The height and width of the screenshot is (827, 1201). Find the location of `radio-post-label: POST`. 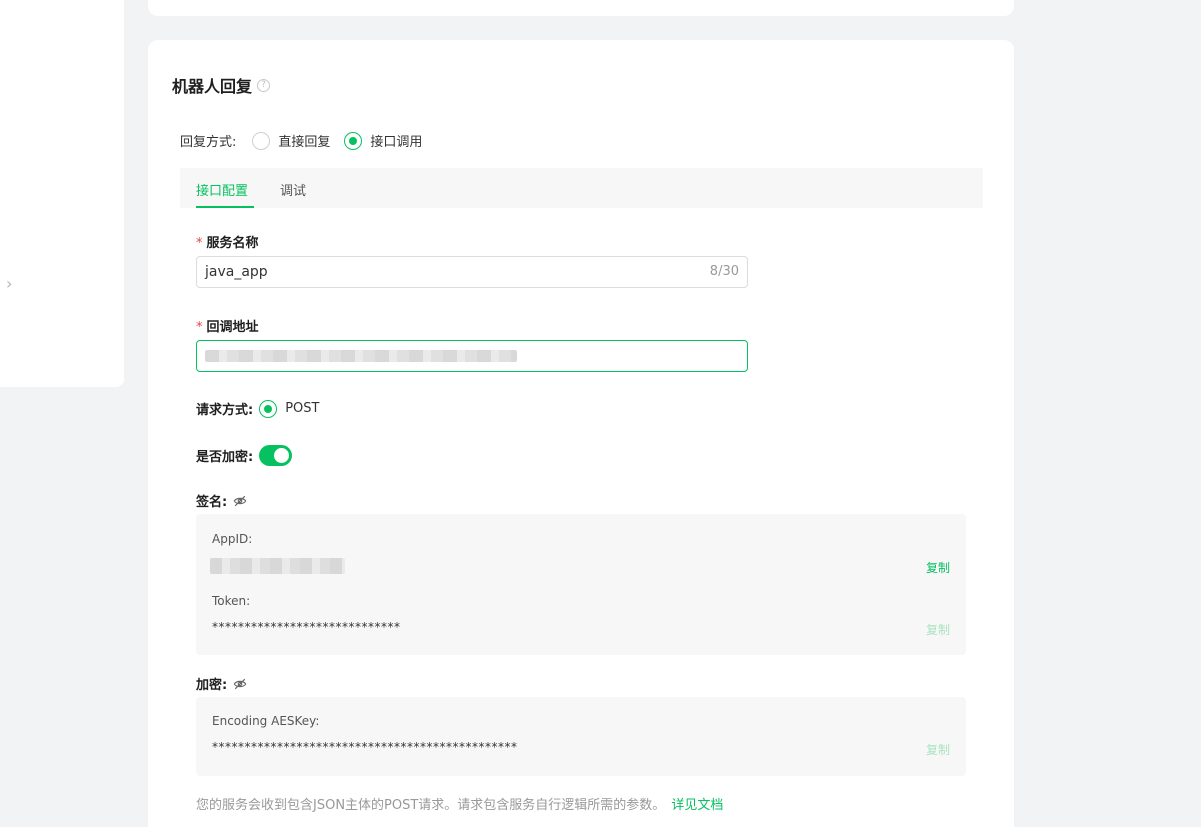

radio-post-label: POST is located at coordinates (302, 408).